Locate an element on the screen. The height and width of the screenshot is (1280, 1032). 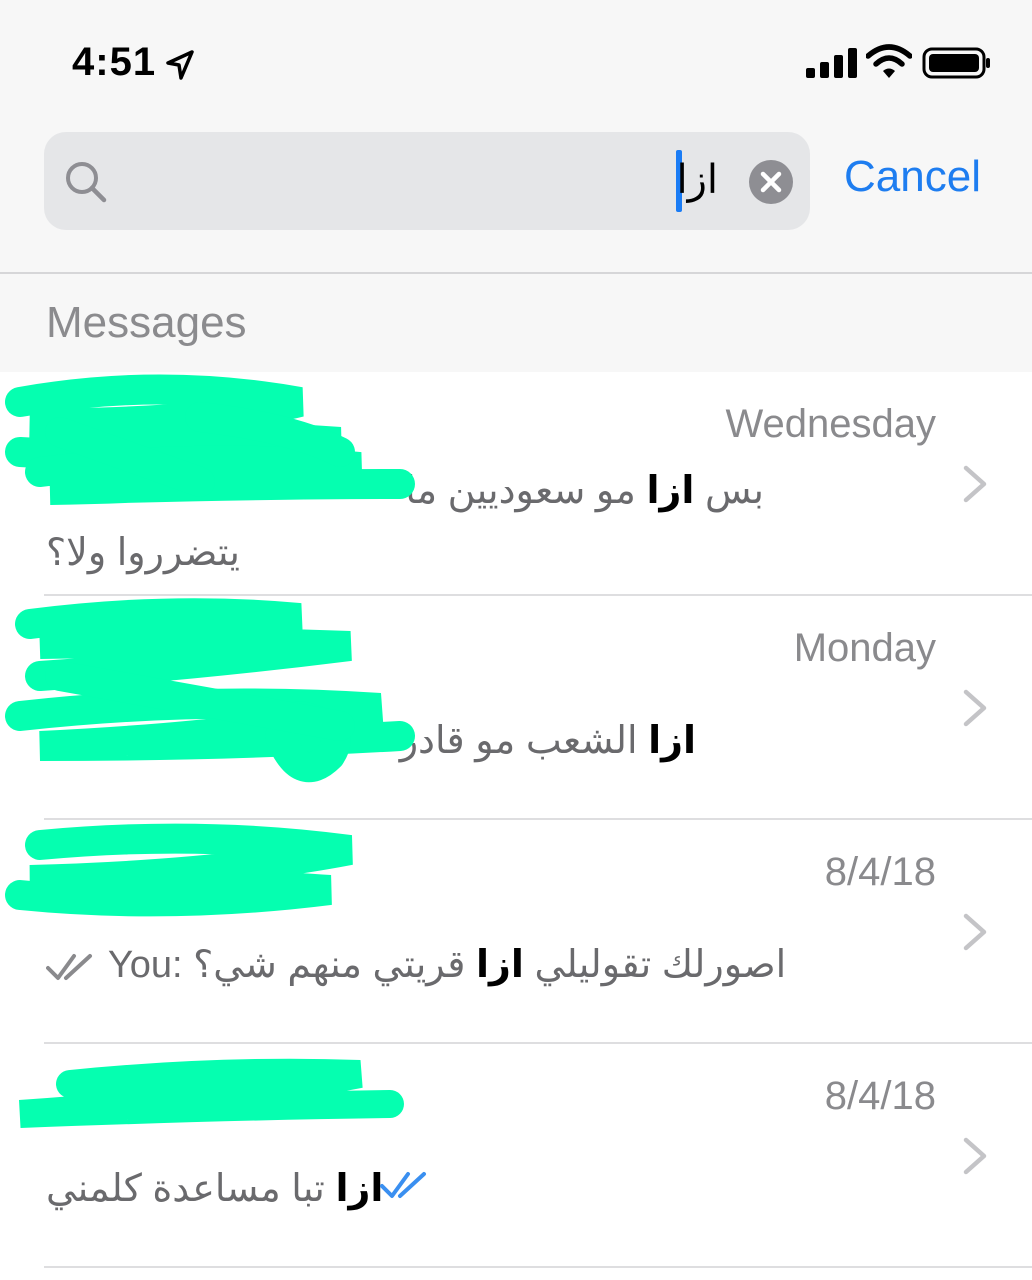
search-icon is located at coordinates (86, 182).